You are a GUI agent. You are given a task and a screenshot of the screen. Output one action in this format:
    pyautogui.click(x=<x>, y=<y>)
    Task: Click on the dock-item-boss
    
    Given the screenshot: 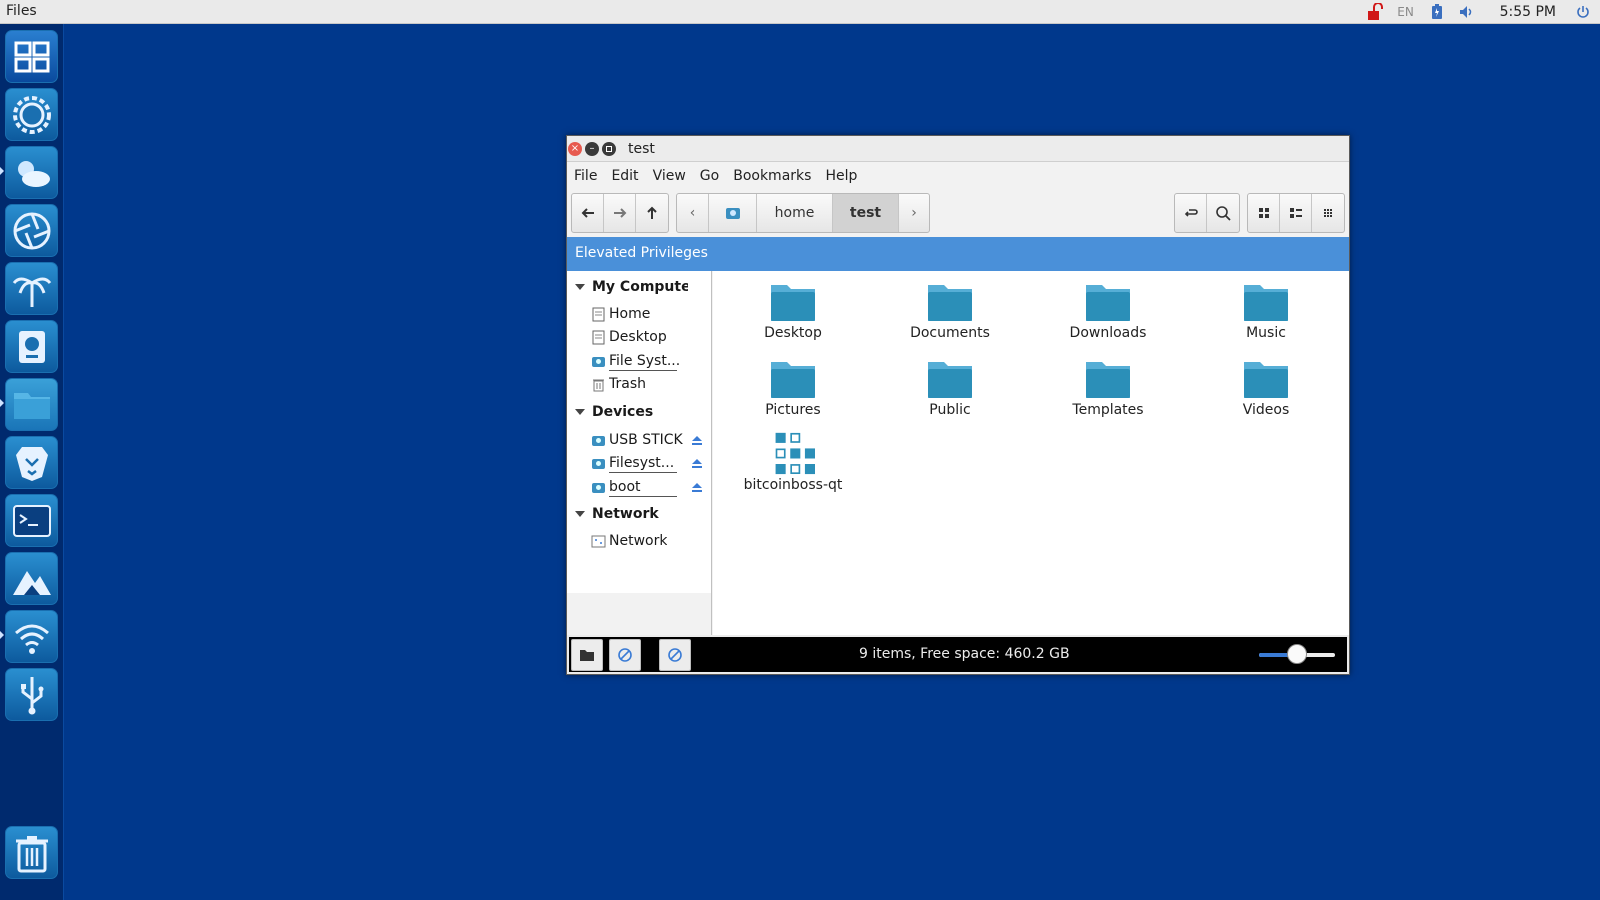 What is the action you would take?
    pyautogui.click(x=31, y=56)
    